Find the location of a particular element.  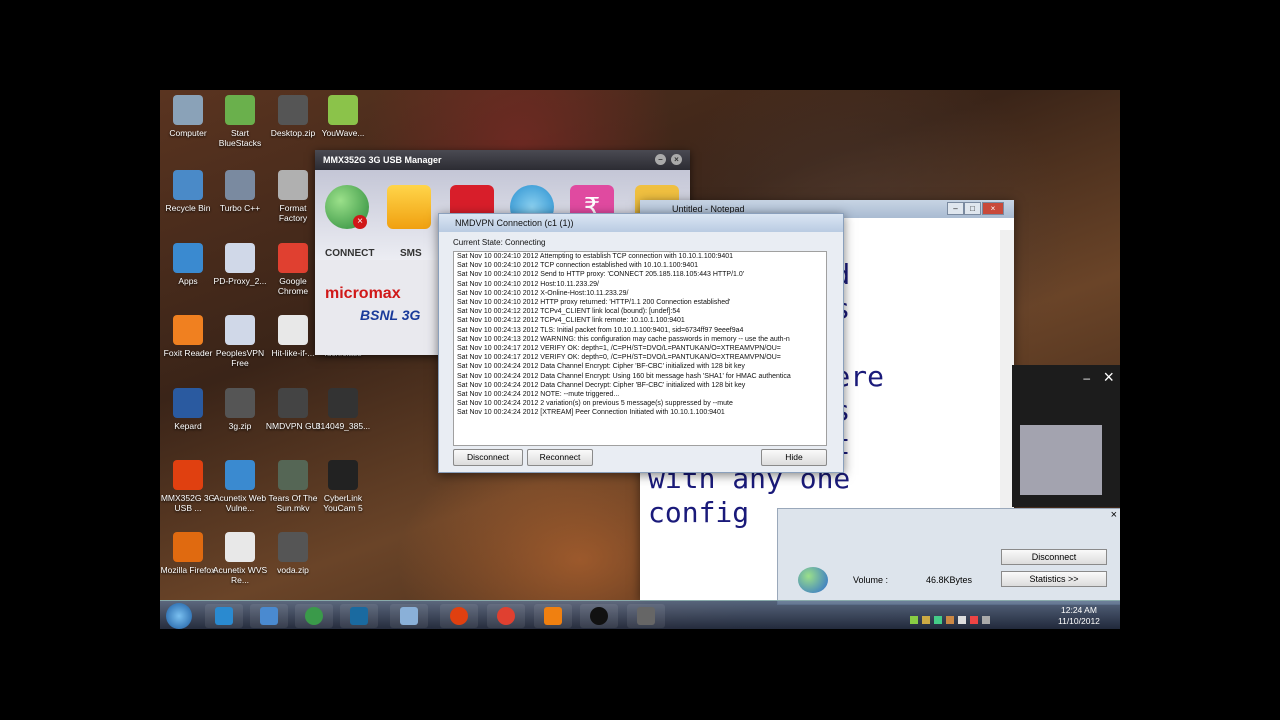

taskbar-notepad is located at coordinates (409, 616).